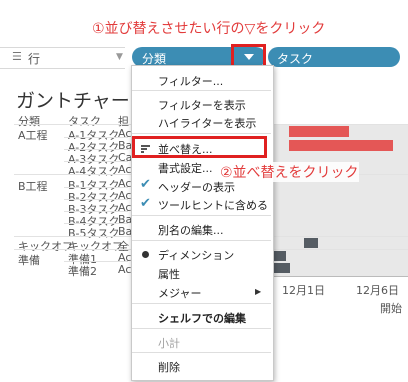 The height and width of the screenshot is (382, 408). What do you see at coordinates (125, 269) in the screenshot?
I see `owner-label: Ac` at bounding box center [125, 269].